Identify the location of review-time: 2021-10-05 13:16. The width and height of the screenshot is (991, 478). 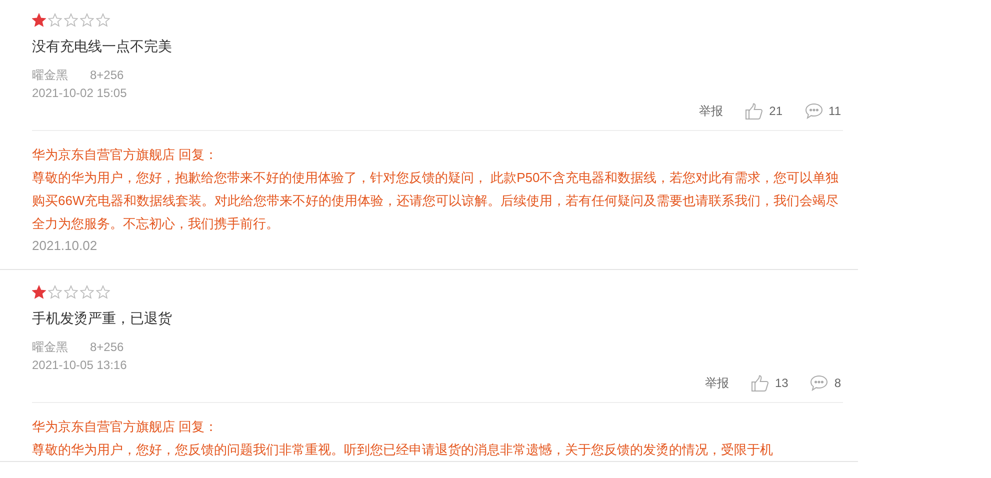
(80, 365).